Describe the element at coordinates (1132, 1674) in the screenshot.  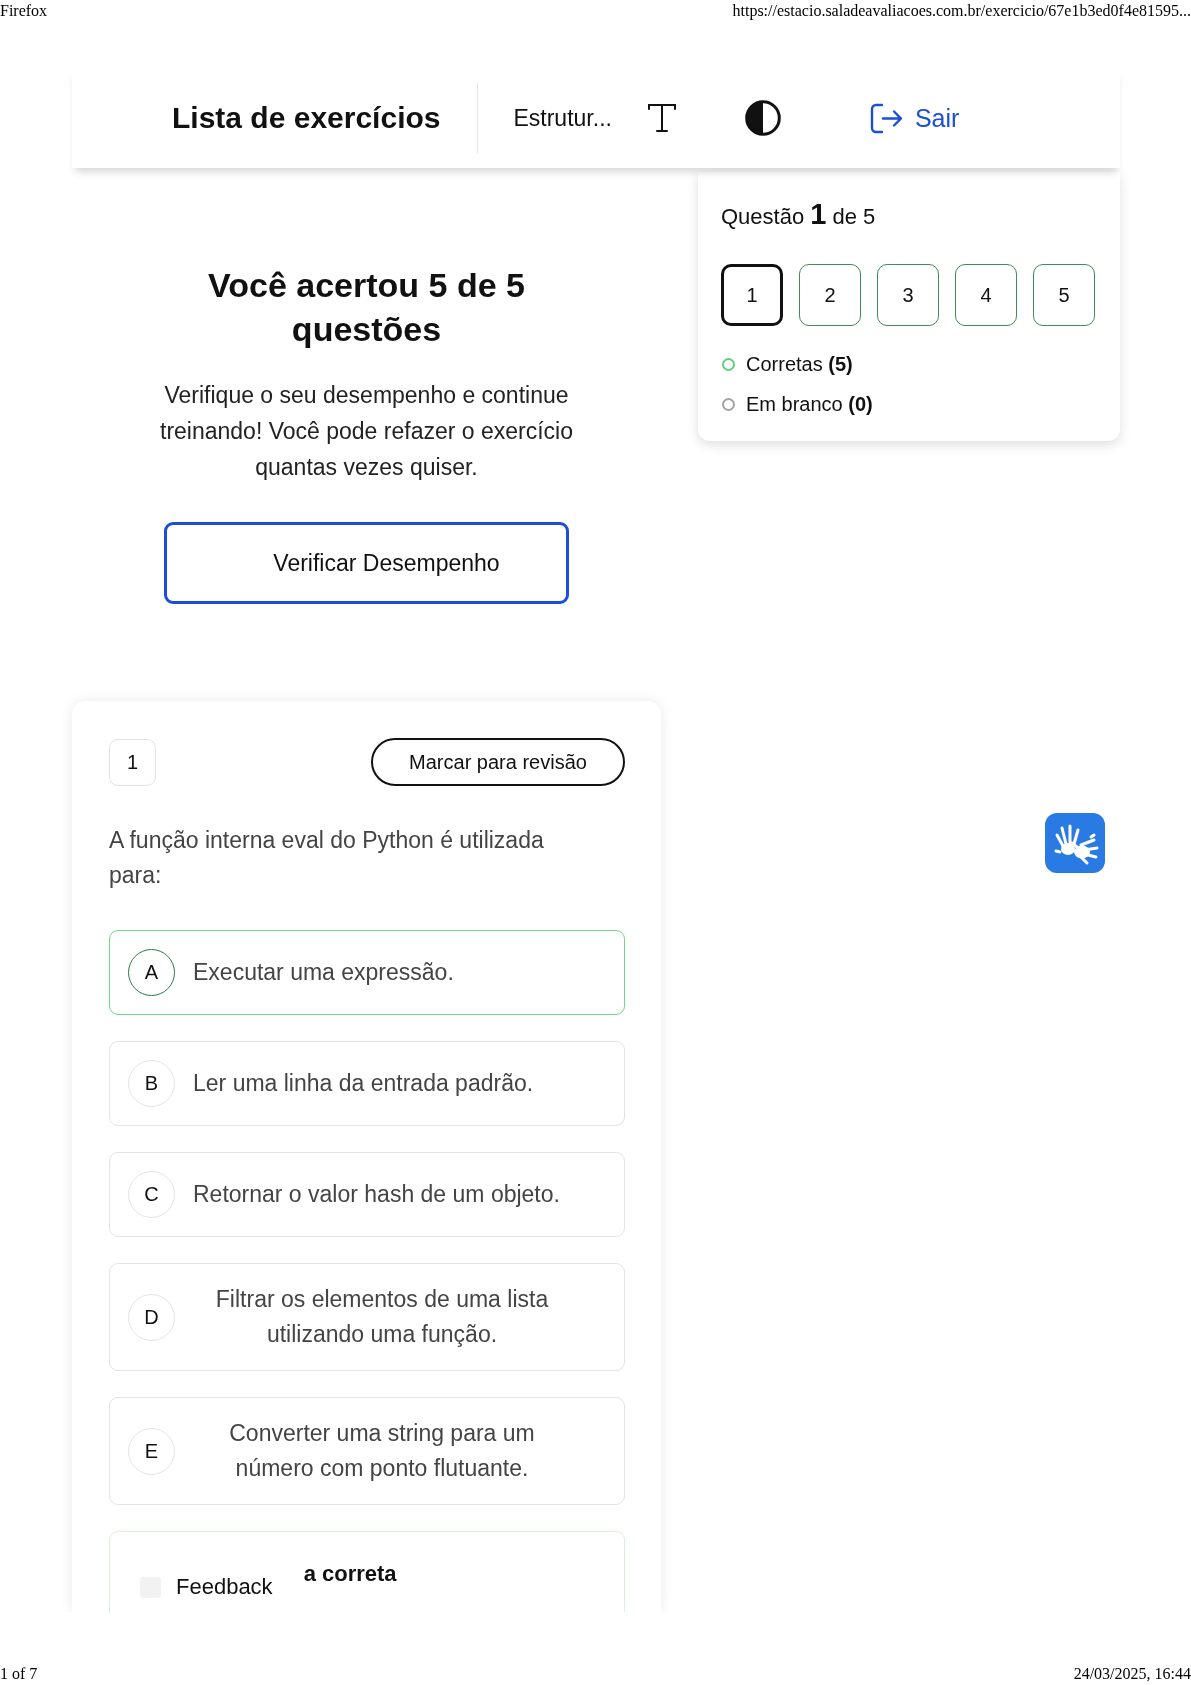
I see `print-date: 24/03/2025, 16:44` at that location.